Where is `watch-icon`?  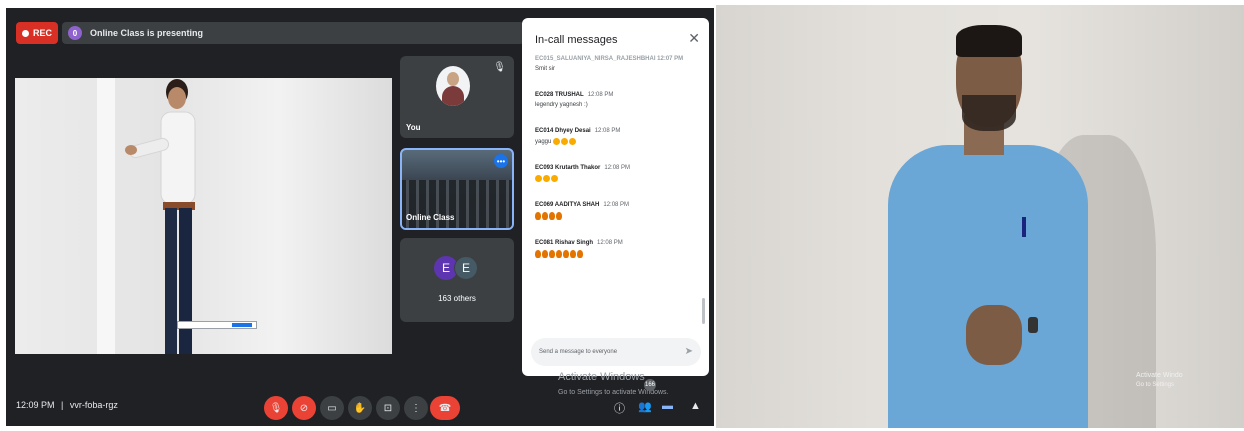 watch-icon is located at coordinates (1033, 325).